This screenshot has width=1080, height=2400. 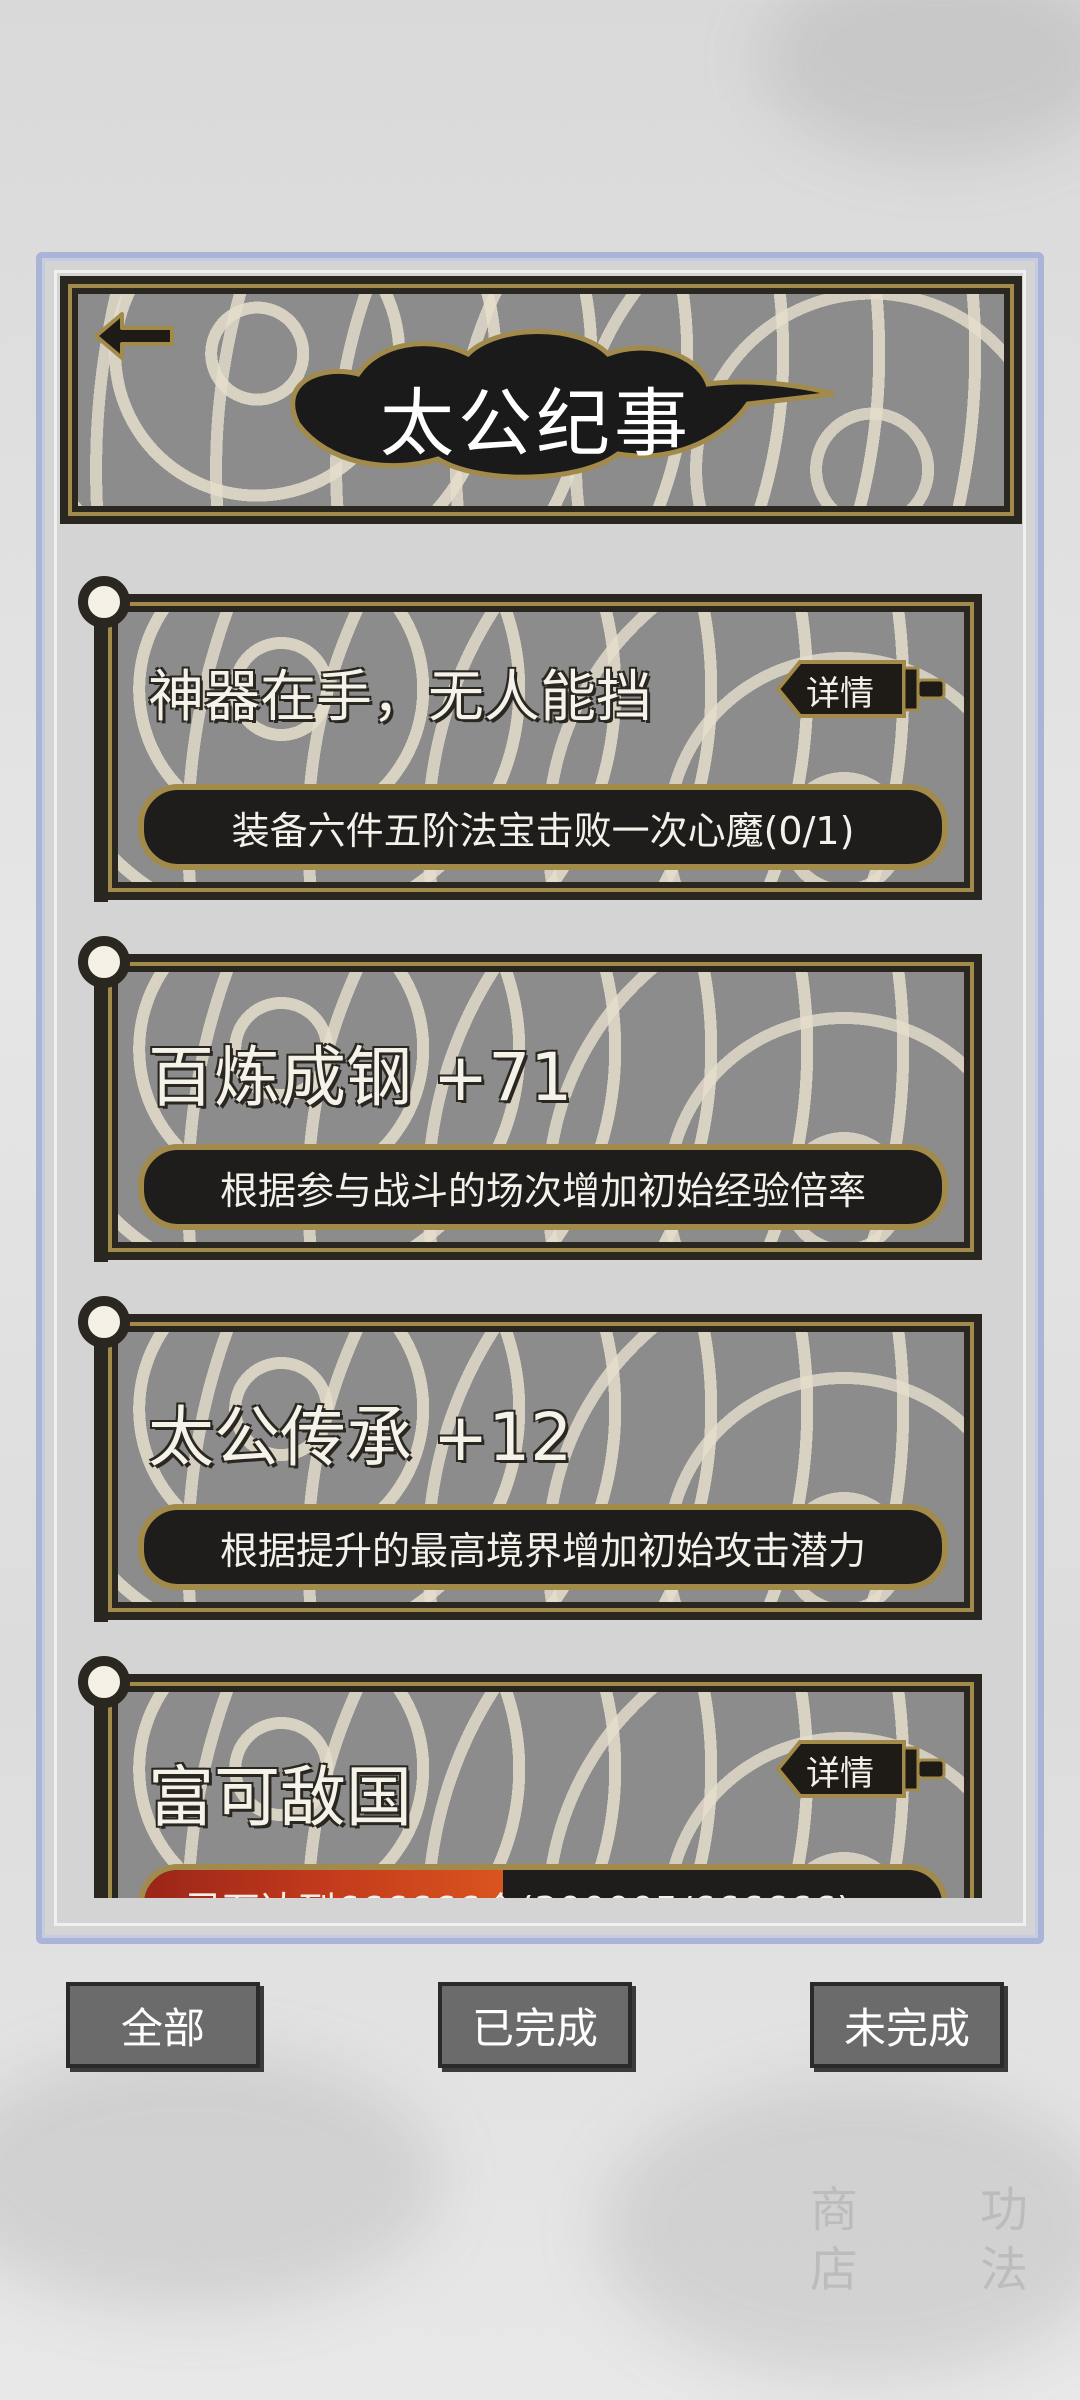 I want to click on tab-incomplete: 未完成, so click(x=907, y=2025).